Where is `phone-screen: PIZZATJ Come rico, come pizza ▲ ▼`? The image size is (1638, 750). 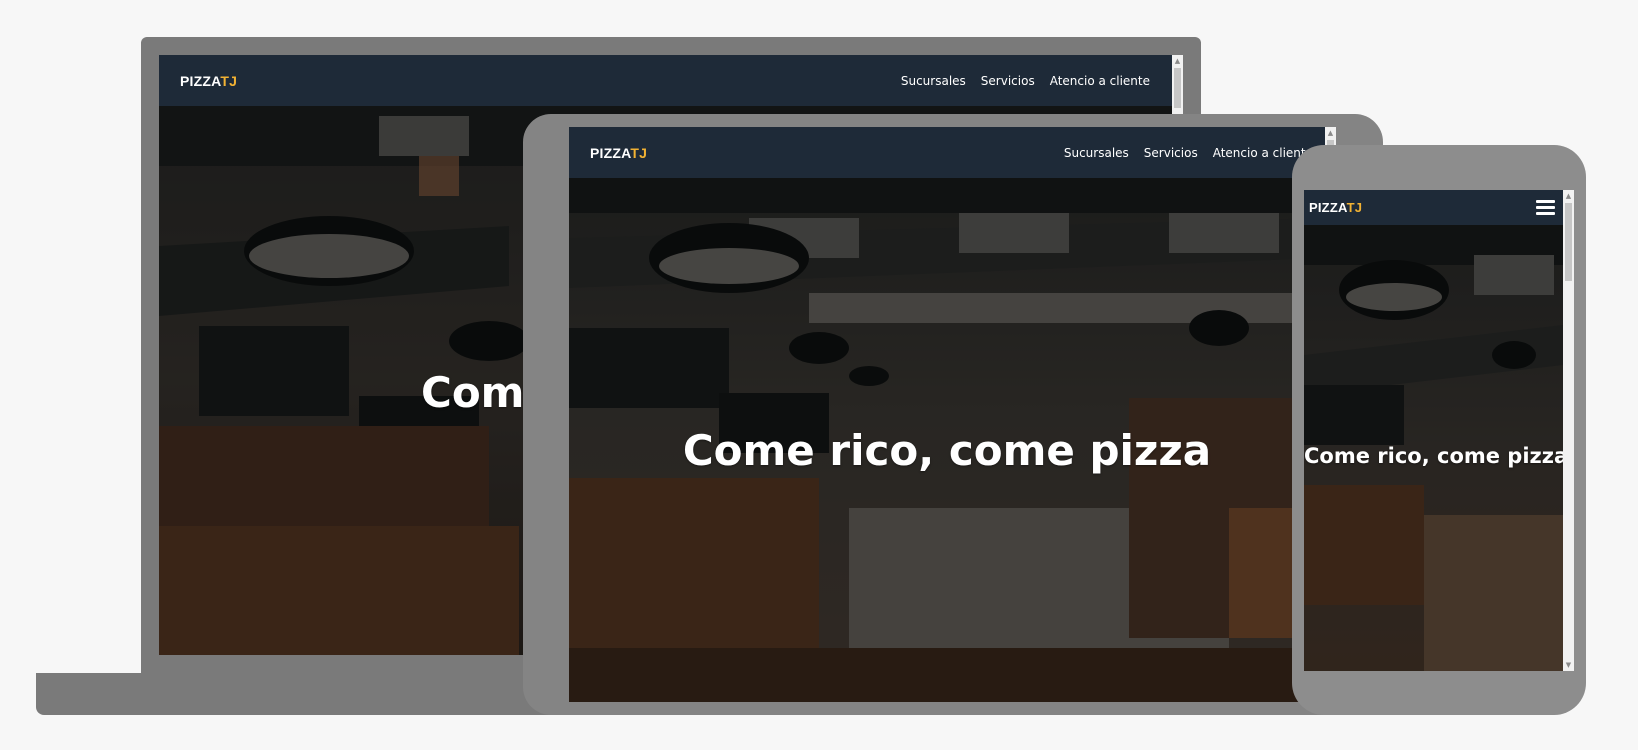 phone-screen: PIZZATJ Come rico, come pizza ▲ ▼ is located at coordinates (1439, 430).